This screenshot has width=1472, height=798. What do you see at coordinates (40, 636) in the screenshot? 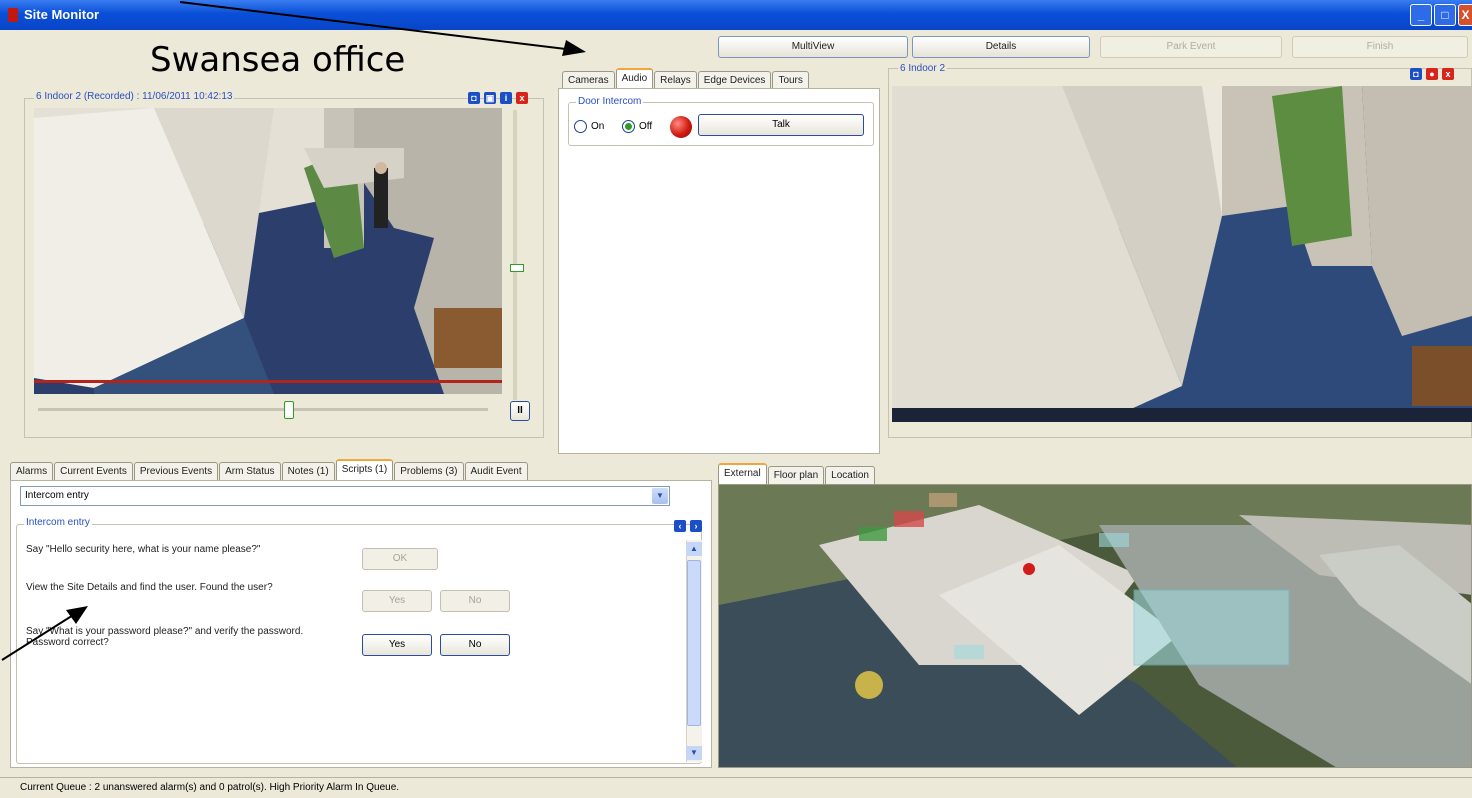
I see `arrow-line-bottom` at bounding box center [40, 636].